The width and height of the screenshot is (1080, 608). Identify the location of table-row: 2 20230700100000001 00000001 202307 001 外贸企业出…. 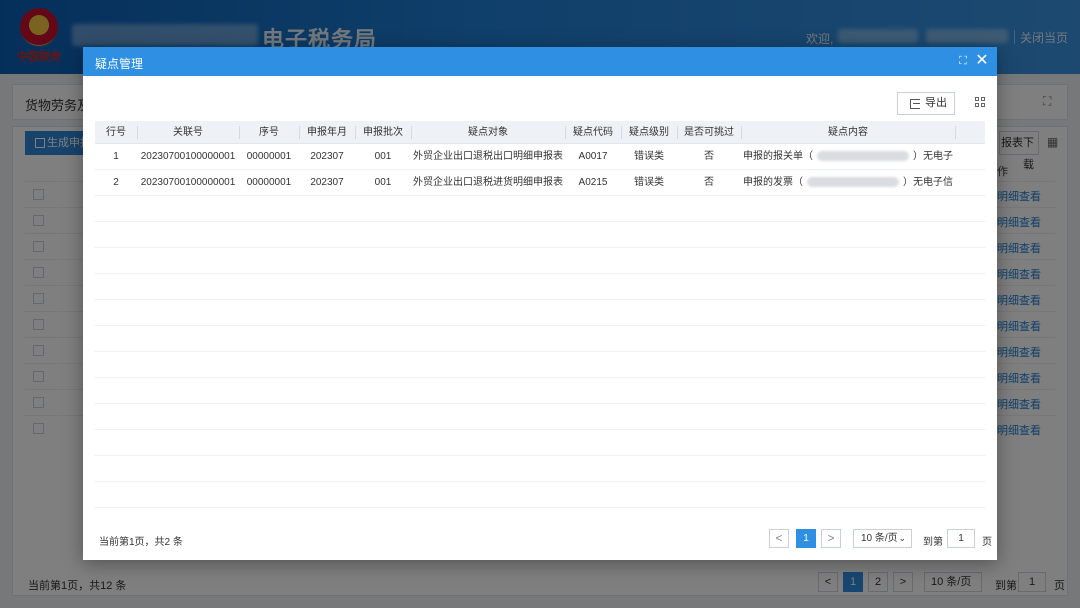
(540, 183).